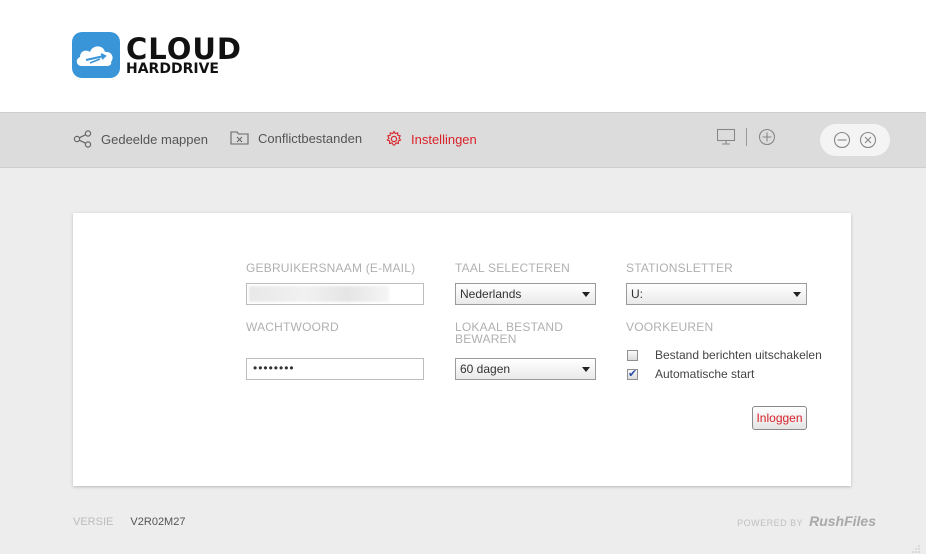 This screenshot has width=926, height=554. Describe the element at coordinates (868, 140) in the screenshot. I see `close-icon` at that location.